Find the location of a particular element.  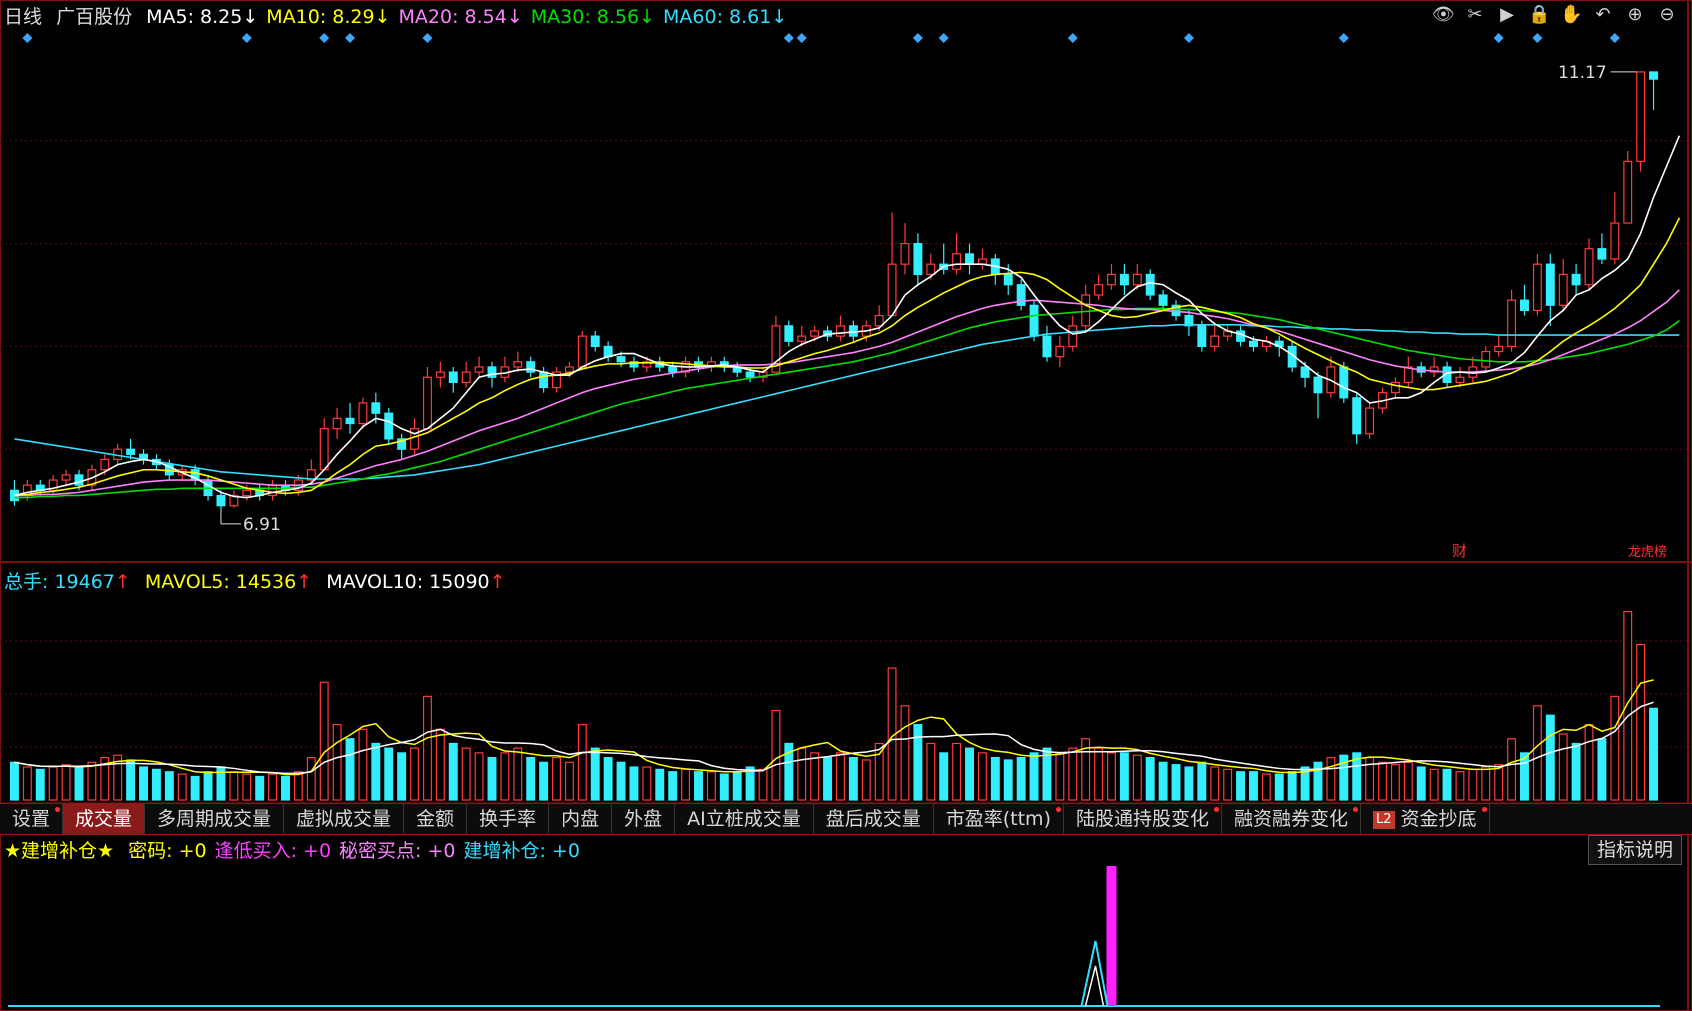

stock-name: 广百股份 is located at coordinates (94, 17).